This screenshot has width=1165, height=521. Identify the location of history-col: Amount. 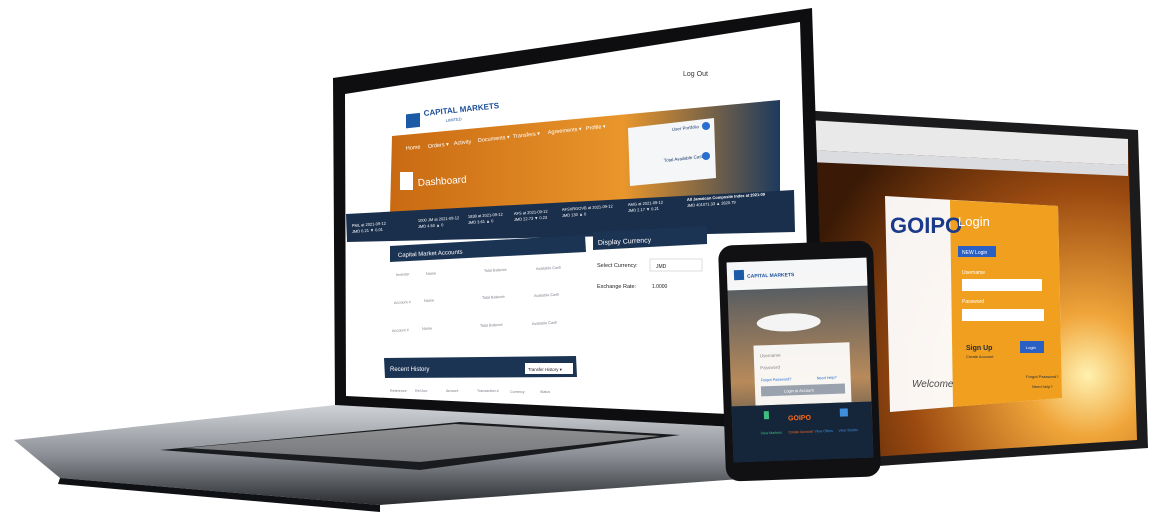
(452, 391).